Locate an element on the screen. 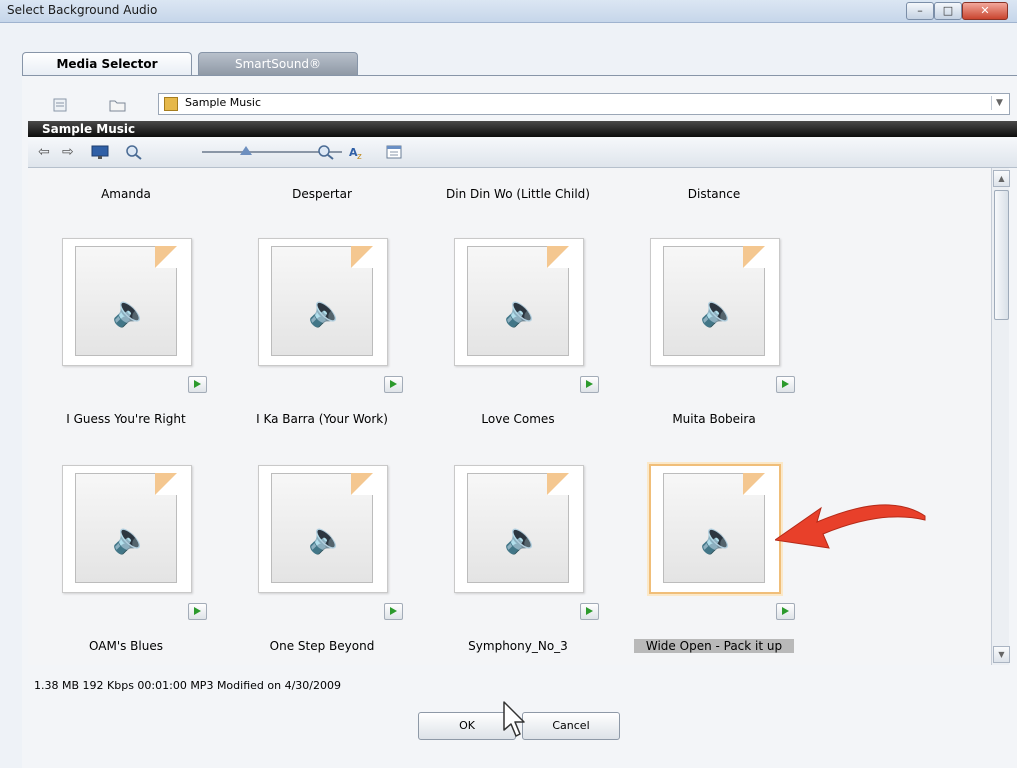  scroll-down-icon: ▼ is located at coordinates (1001, 654).